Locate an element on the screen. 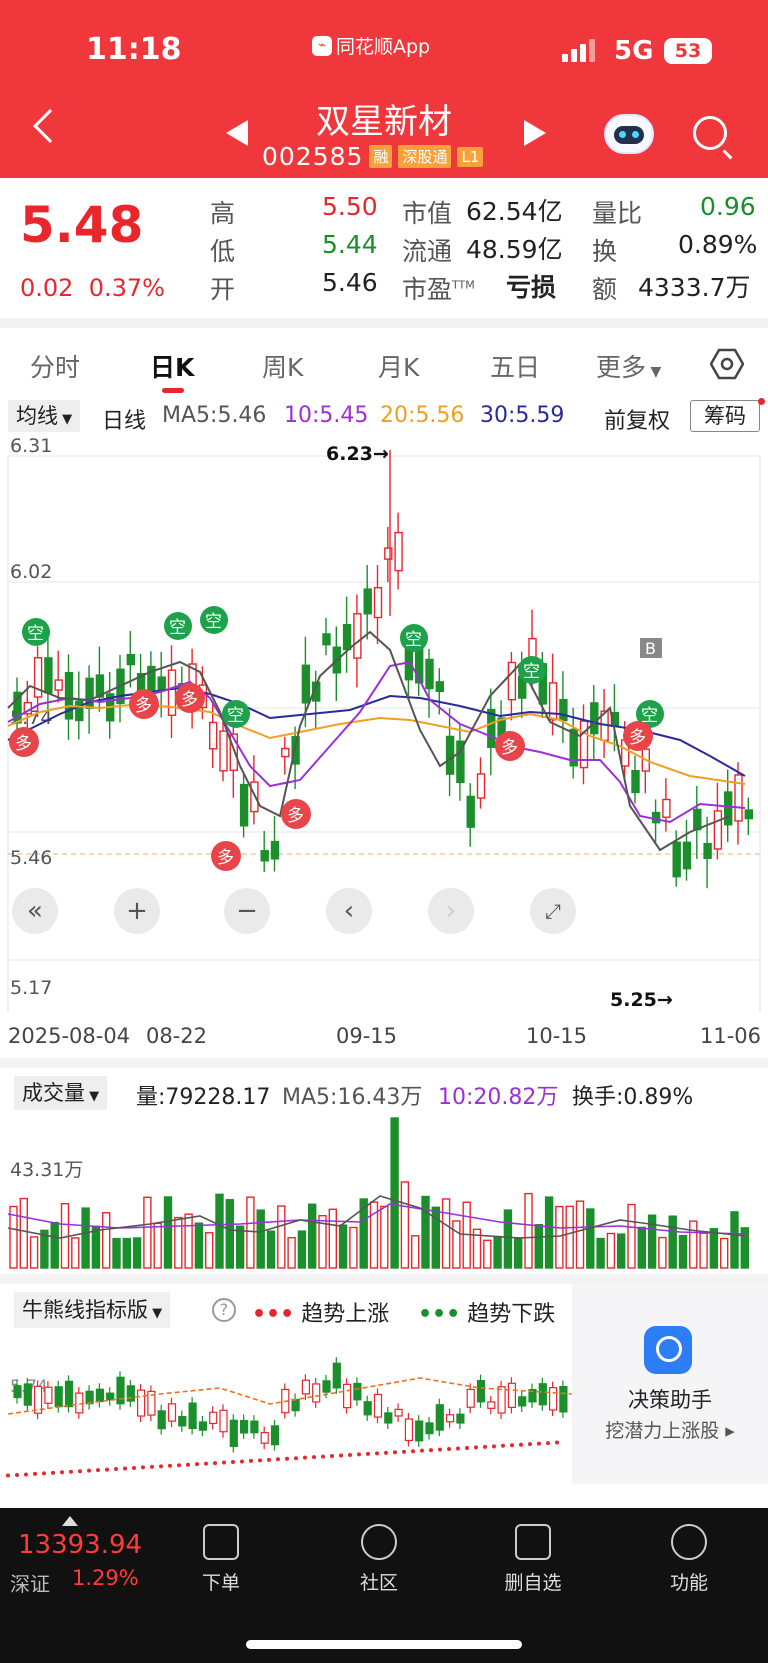  high-value: 5.50 is located at coordinates (350, 206).